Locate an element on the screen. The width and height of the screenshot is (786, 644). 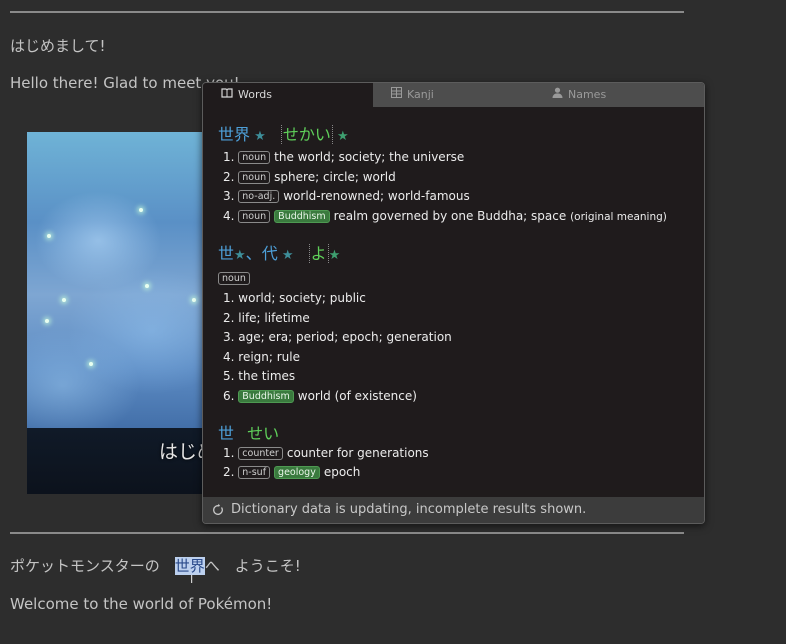
pos-tag: counter is located at coordinates (260, 453).